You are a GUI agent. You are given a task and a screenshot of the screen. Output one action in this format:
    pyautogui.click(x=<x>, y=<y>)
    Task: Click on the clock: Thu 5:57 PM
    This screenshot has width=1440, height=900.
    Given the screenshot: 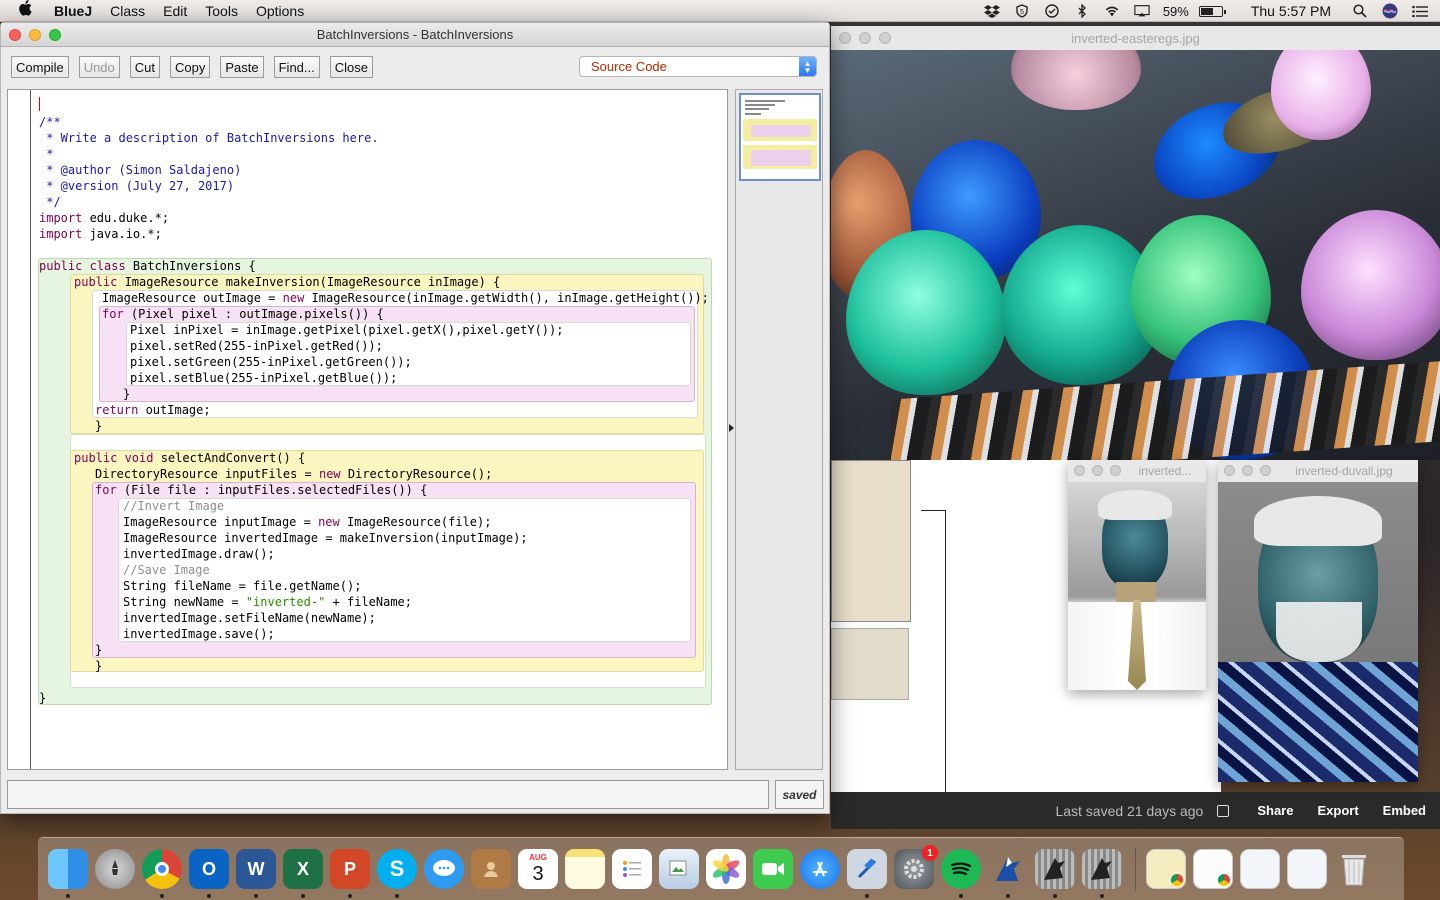 What is the action you would take?
    pyautogui.click(x=1291, y=11)
    